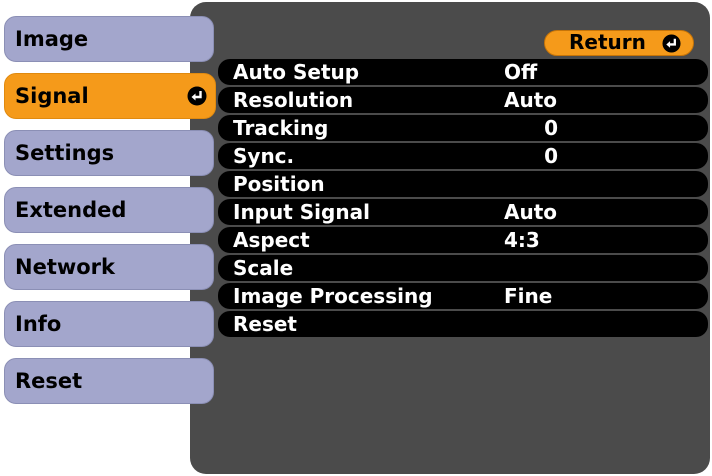 This screenshot has height=476, width=712. What do you see at coordinates (263, 268) in the screenshot?
I see `row-label: Scale` at bounding box center [263, 268].